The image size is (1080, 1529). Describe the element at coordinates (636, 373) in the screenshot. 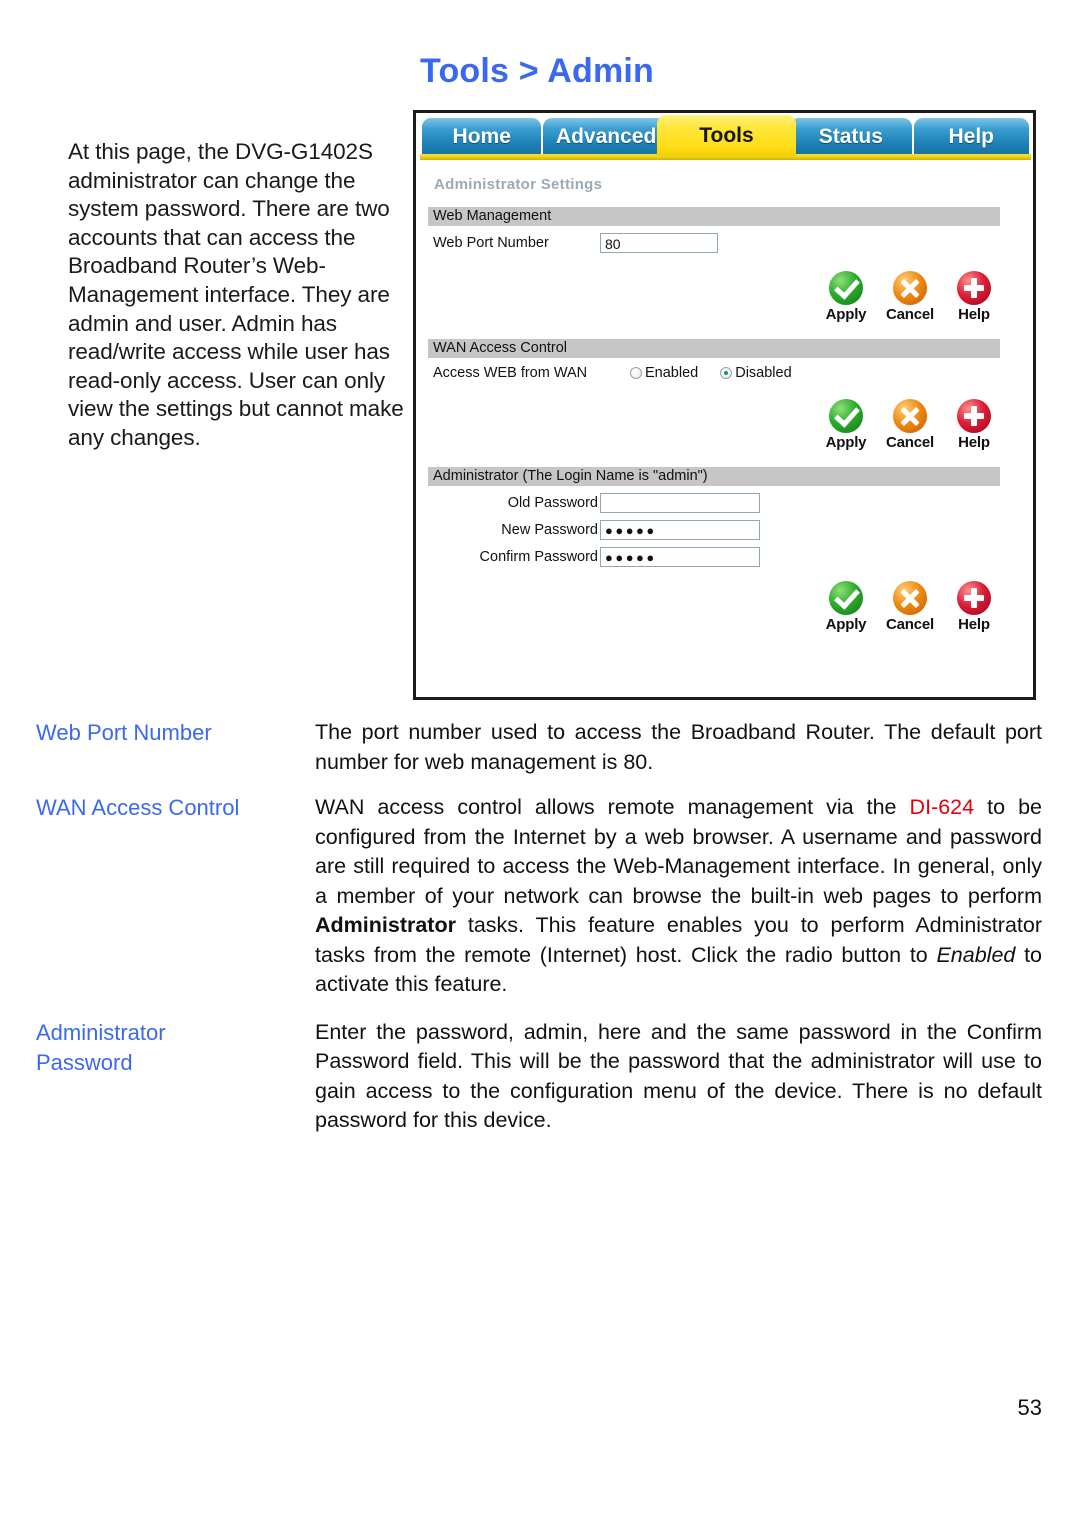

I see `radio-circle-icon` at that location.